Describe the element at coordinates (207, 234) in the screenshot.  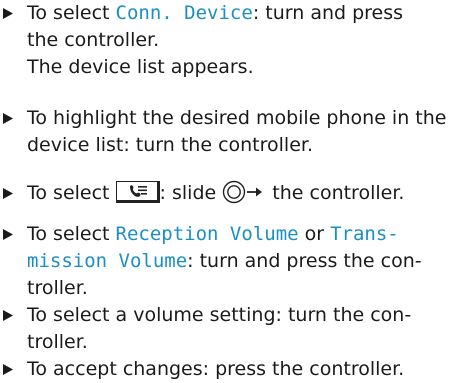
I see `menu-item-term: Reception Volume` at that location.